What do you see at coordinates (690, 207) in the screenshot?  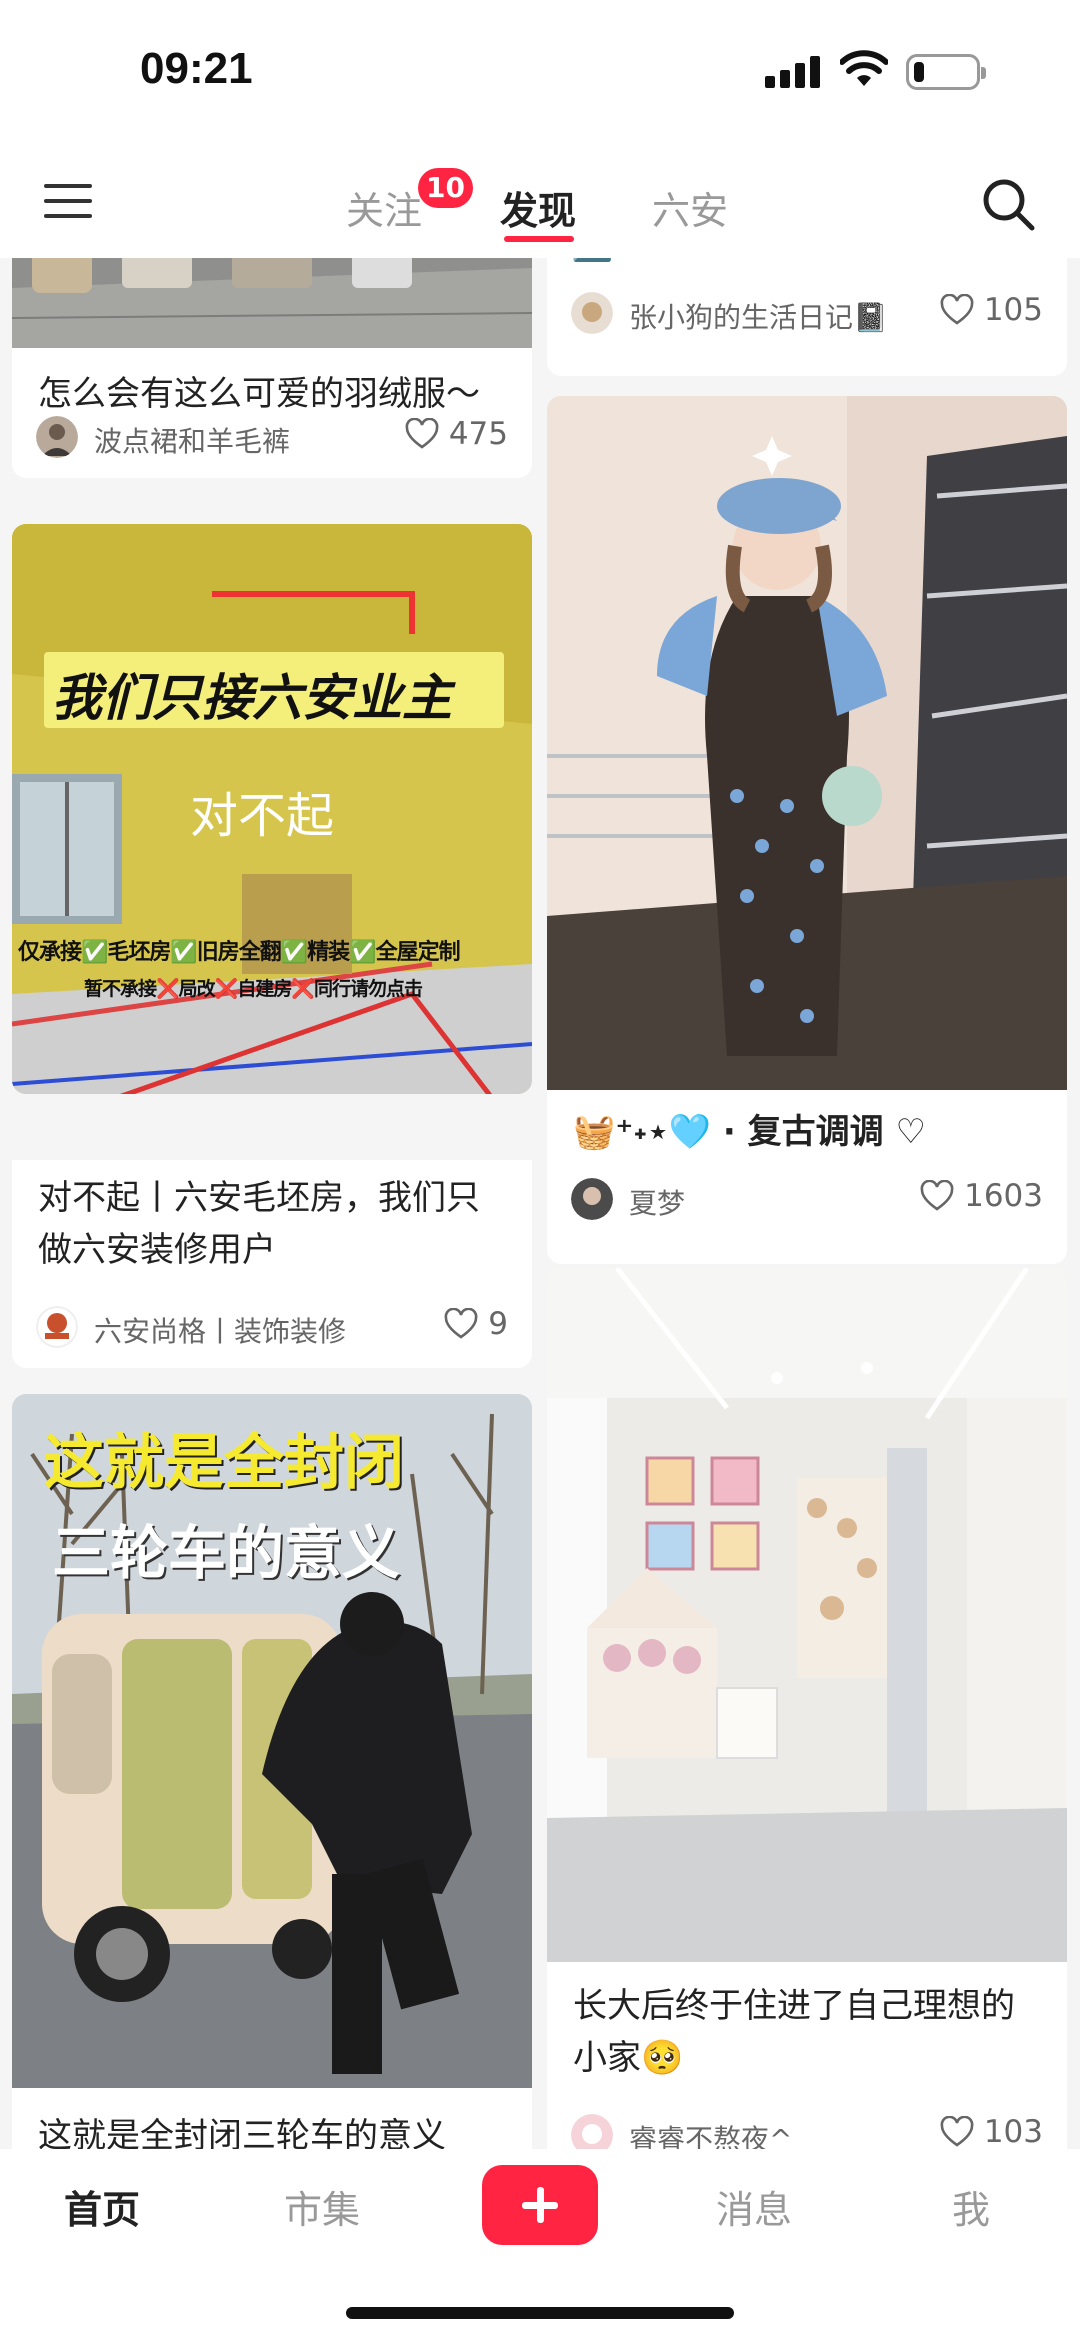 I see `tab-local: 六安` at bounding box center [690, 207].